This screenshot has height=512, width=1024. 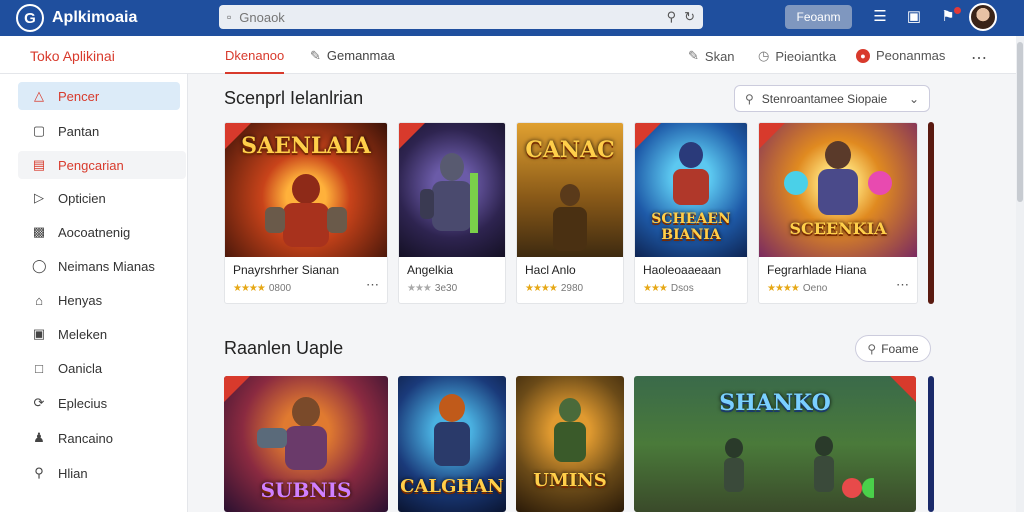 I want to click on app-card: UMINS, so click(x=570, y=444).